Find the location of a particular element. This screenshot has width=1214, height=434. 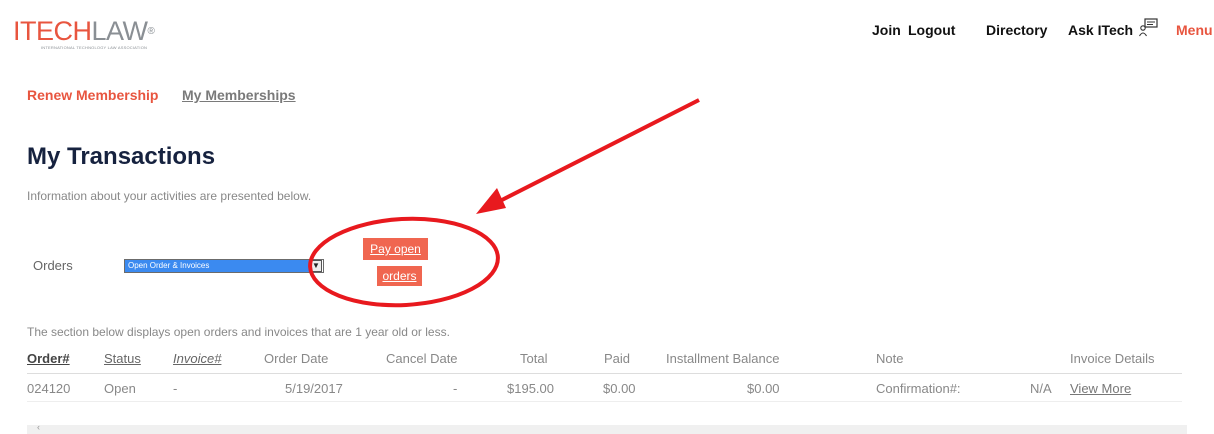

scroll-left-icon: ‹ is located at coordinates (38, 427).